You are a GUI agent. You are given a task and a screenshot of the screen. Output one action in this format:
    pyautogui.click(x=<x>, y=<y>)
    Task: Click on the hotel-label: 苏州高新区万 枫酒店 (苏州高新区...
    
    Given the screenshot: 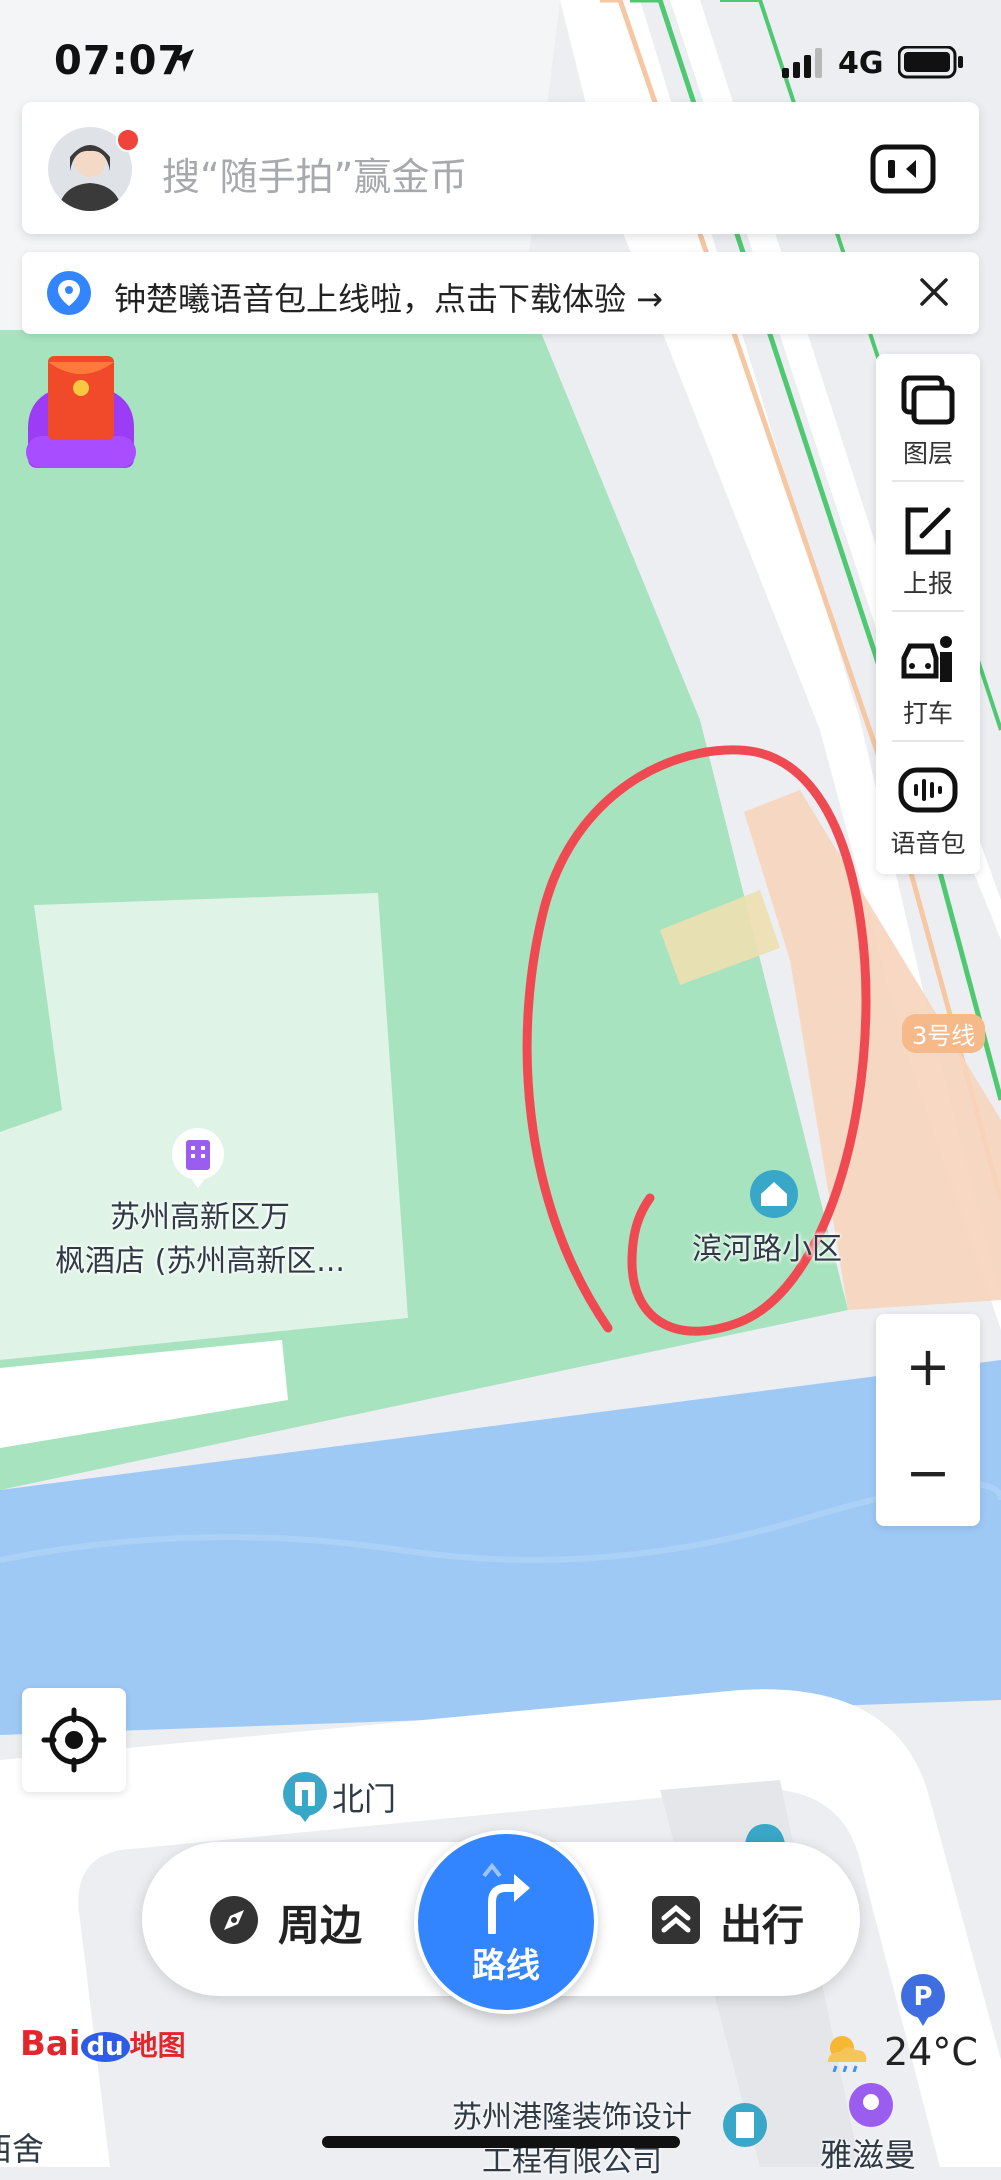 What is the action you would take?
    pyautogui.click(x=200, y=1236)
    